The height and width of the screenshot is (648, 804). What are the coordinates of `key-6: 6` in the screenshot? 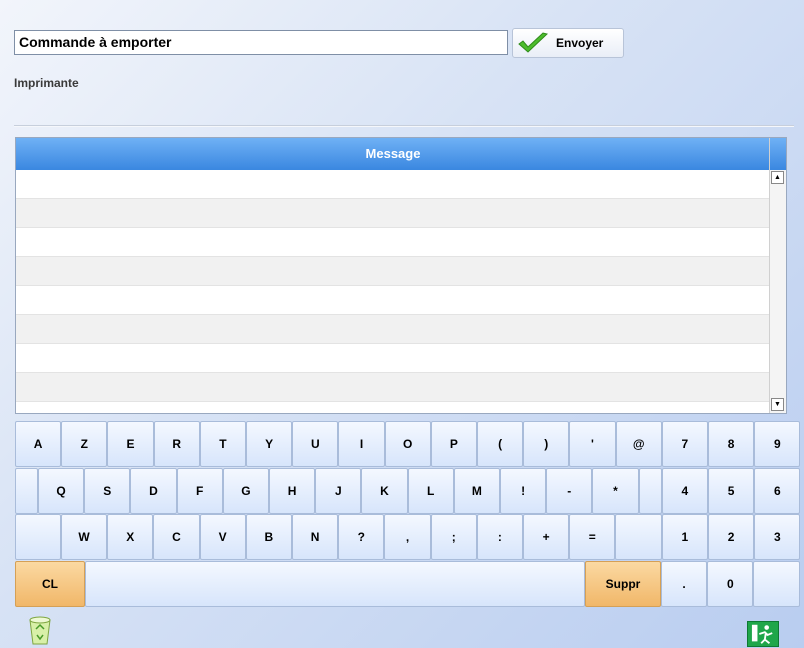 It's located at (777, 490).